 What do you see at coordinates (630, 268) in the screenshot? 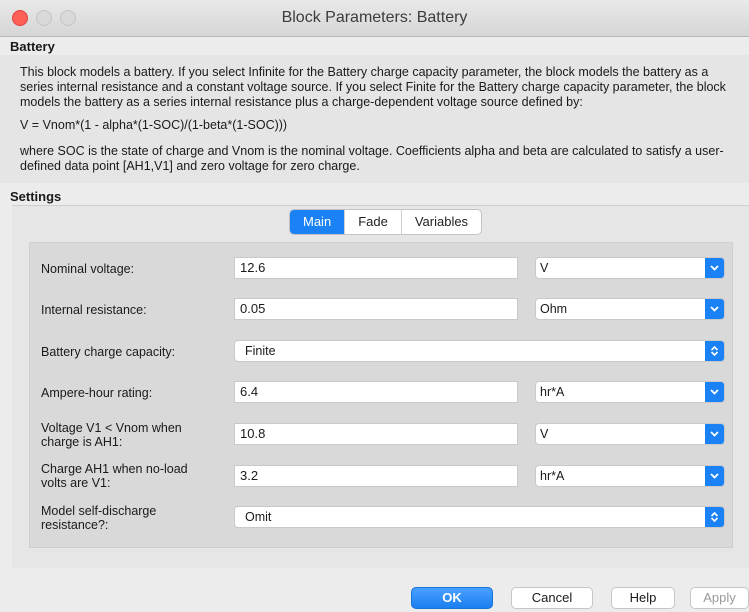
I see `nominal-voltage-unit-select: V` at bounding box center [630, 268].